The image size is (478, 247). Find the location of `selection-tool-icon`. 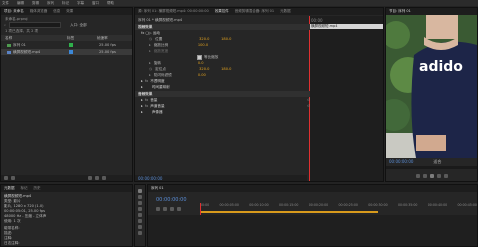

selection-tool-icon is located at coordinates (140, 191).